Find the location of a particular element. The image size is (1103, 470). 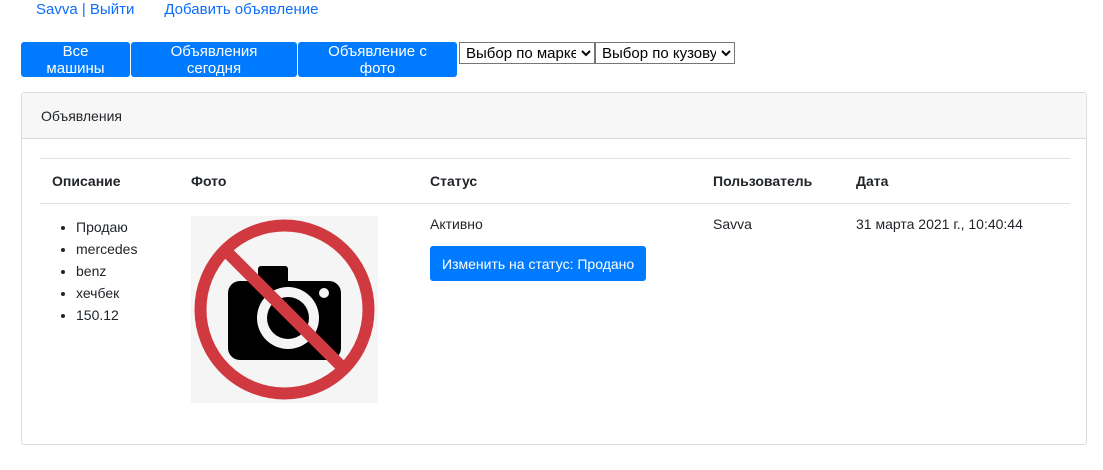

change-status-button: Изменить на статус: Продано is located at coordinates (538, 263).